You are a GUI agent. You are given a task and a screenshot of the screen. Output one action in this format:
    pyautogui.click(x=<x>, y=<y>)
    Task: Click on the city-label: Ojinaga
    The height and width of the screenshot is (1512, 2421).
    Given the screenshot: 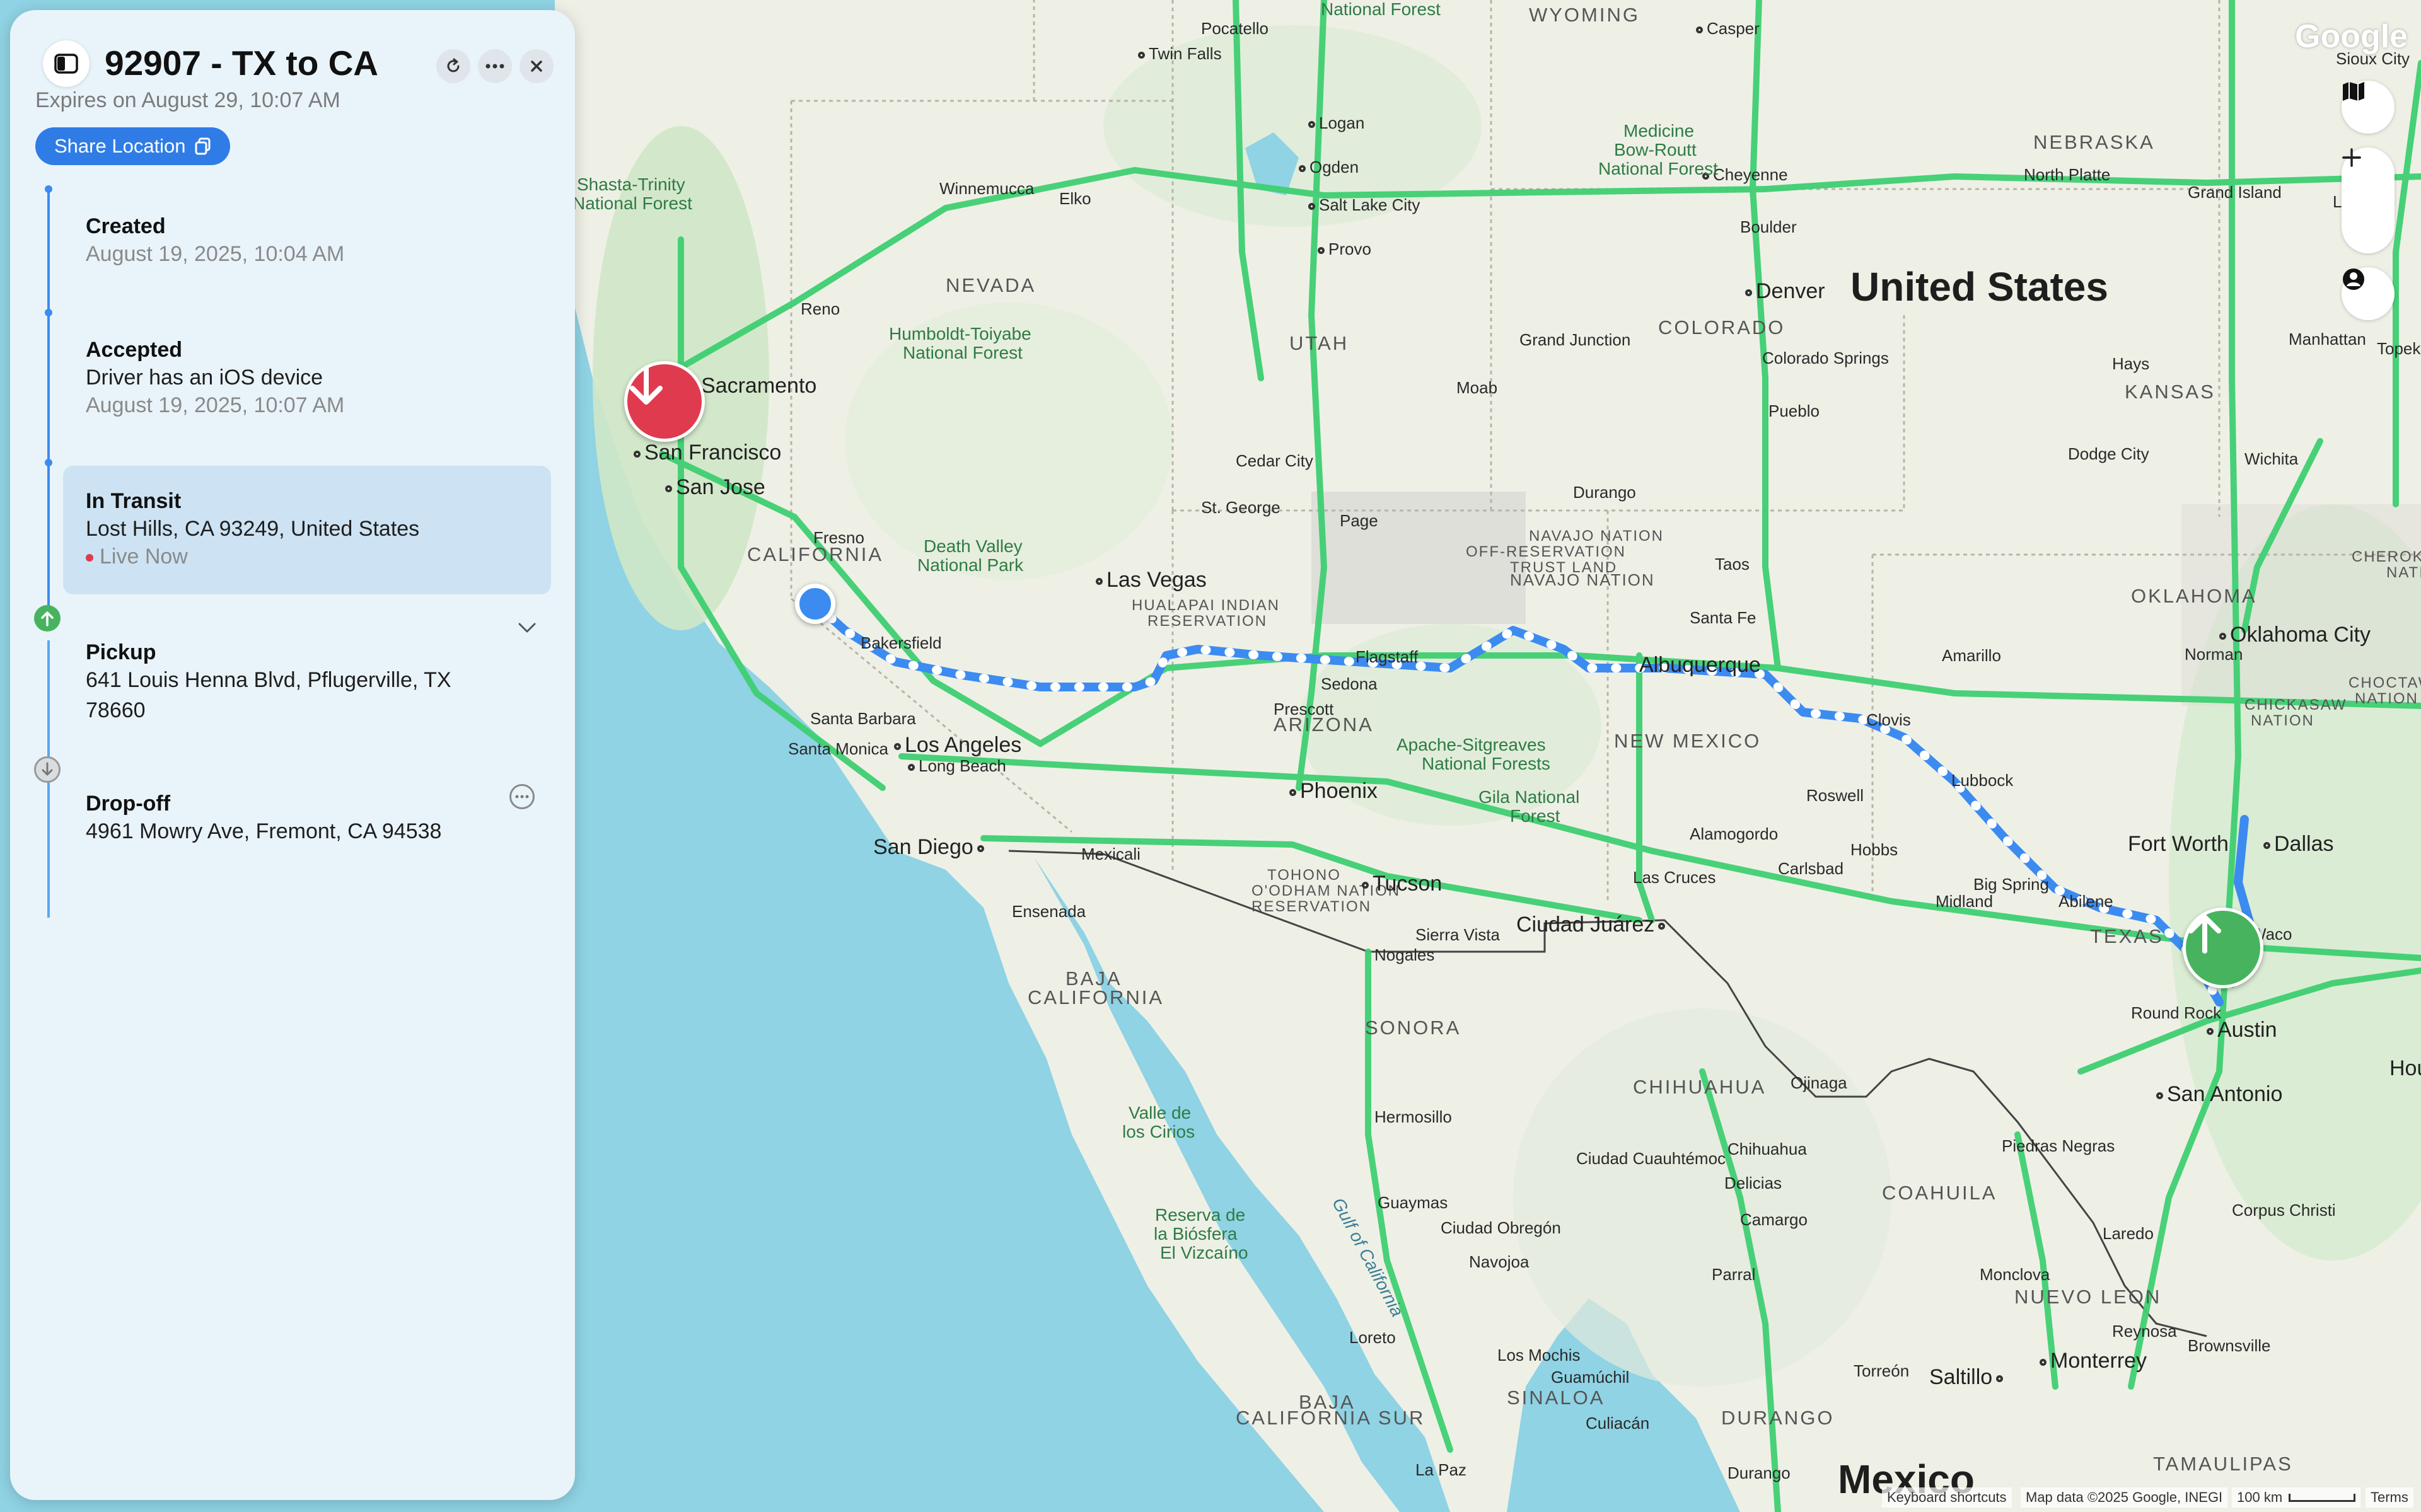 What is the action you would take?
    pyautogui.click(x=1819, y=1082)
    